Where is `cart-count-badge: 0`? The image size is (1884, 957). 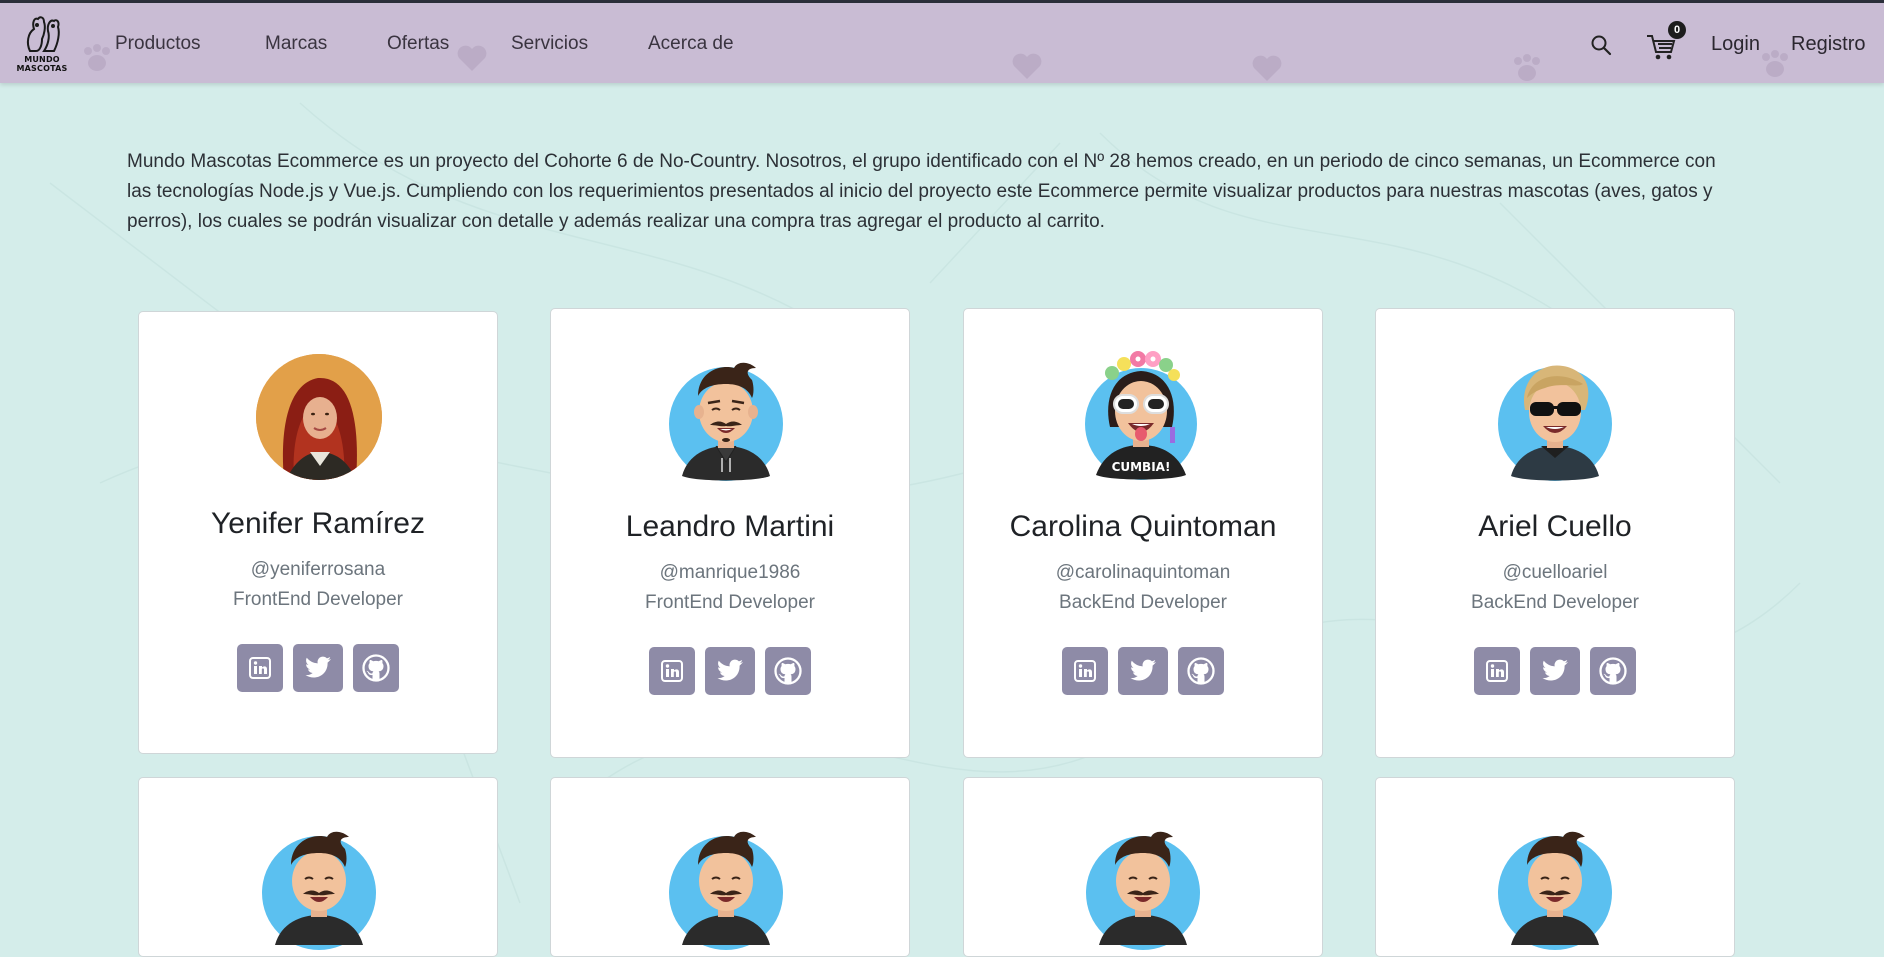 cart-count-badge: 0 is located at coordinates (1677, 30).